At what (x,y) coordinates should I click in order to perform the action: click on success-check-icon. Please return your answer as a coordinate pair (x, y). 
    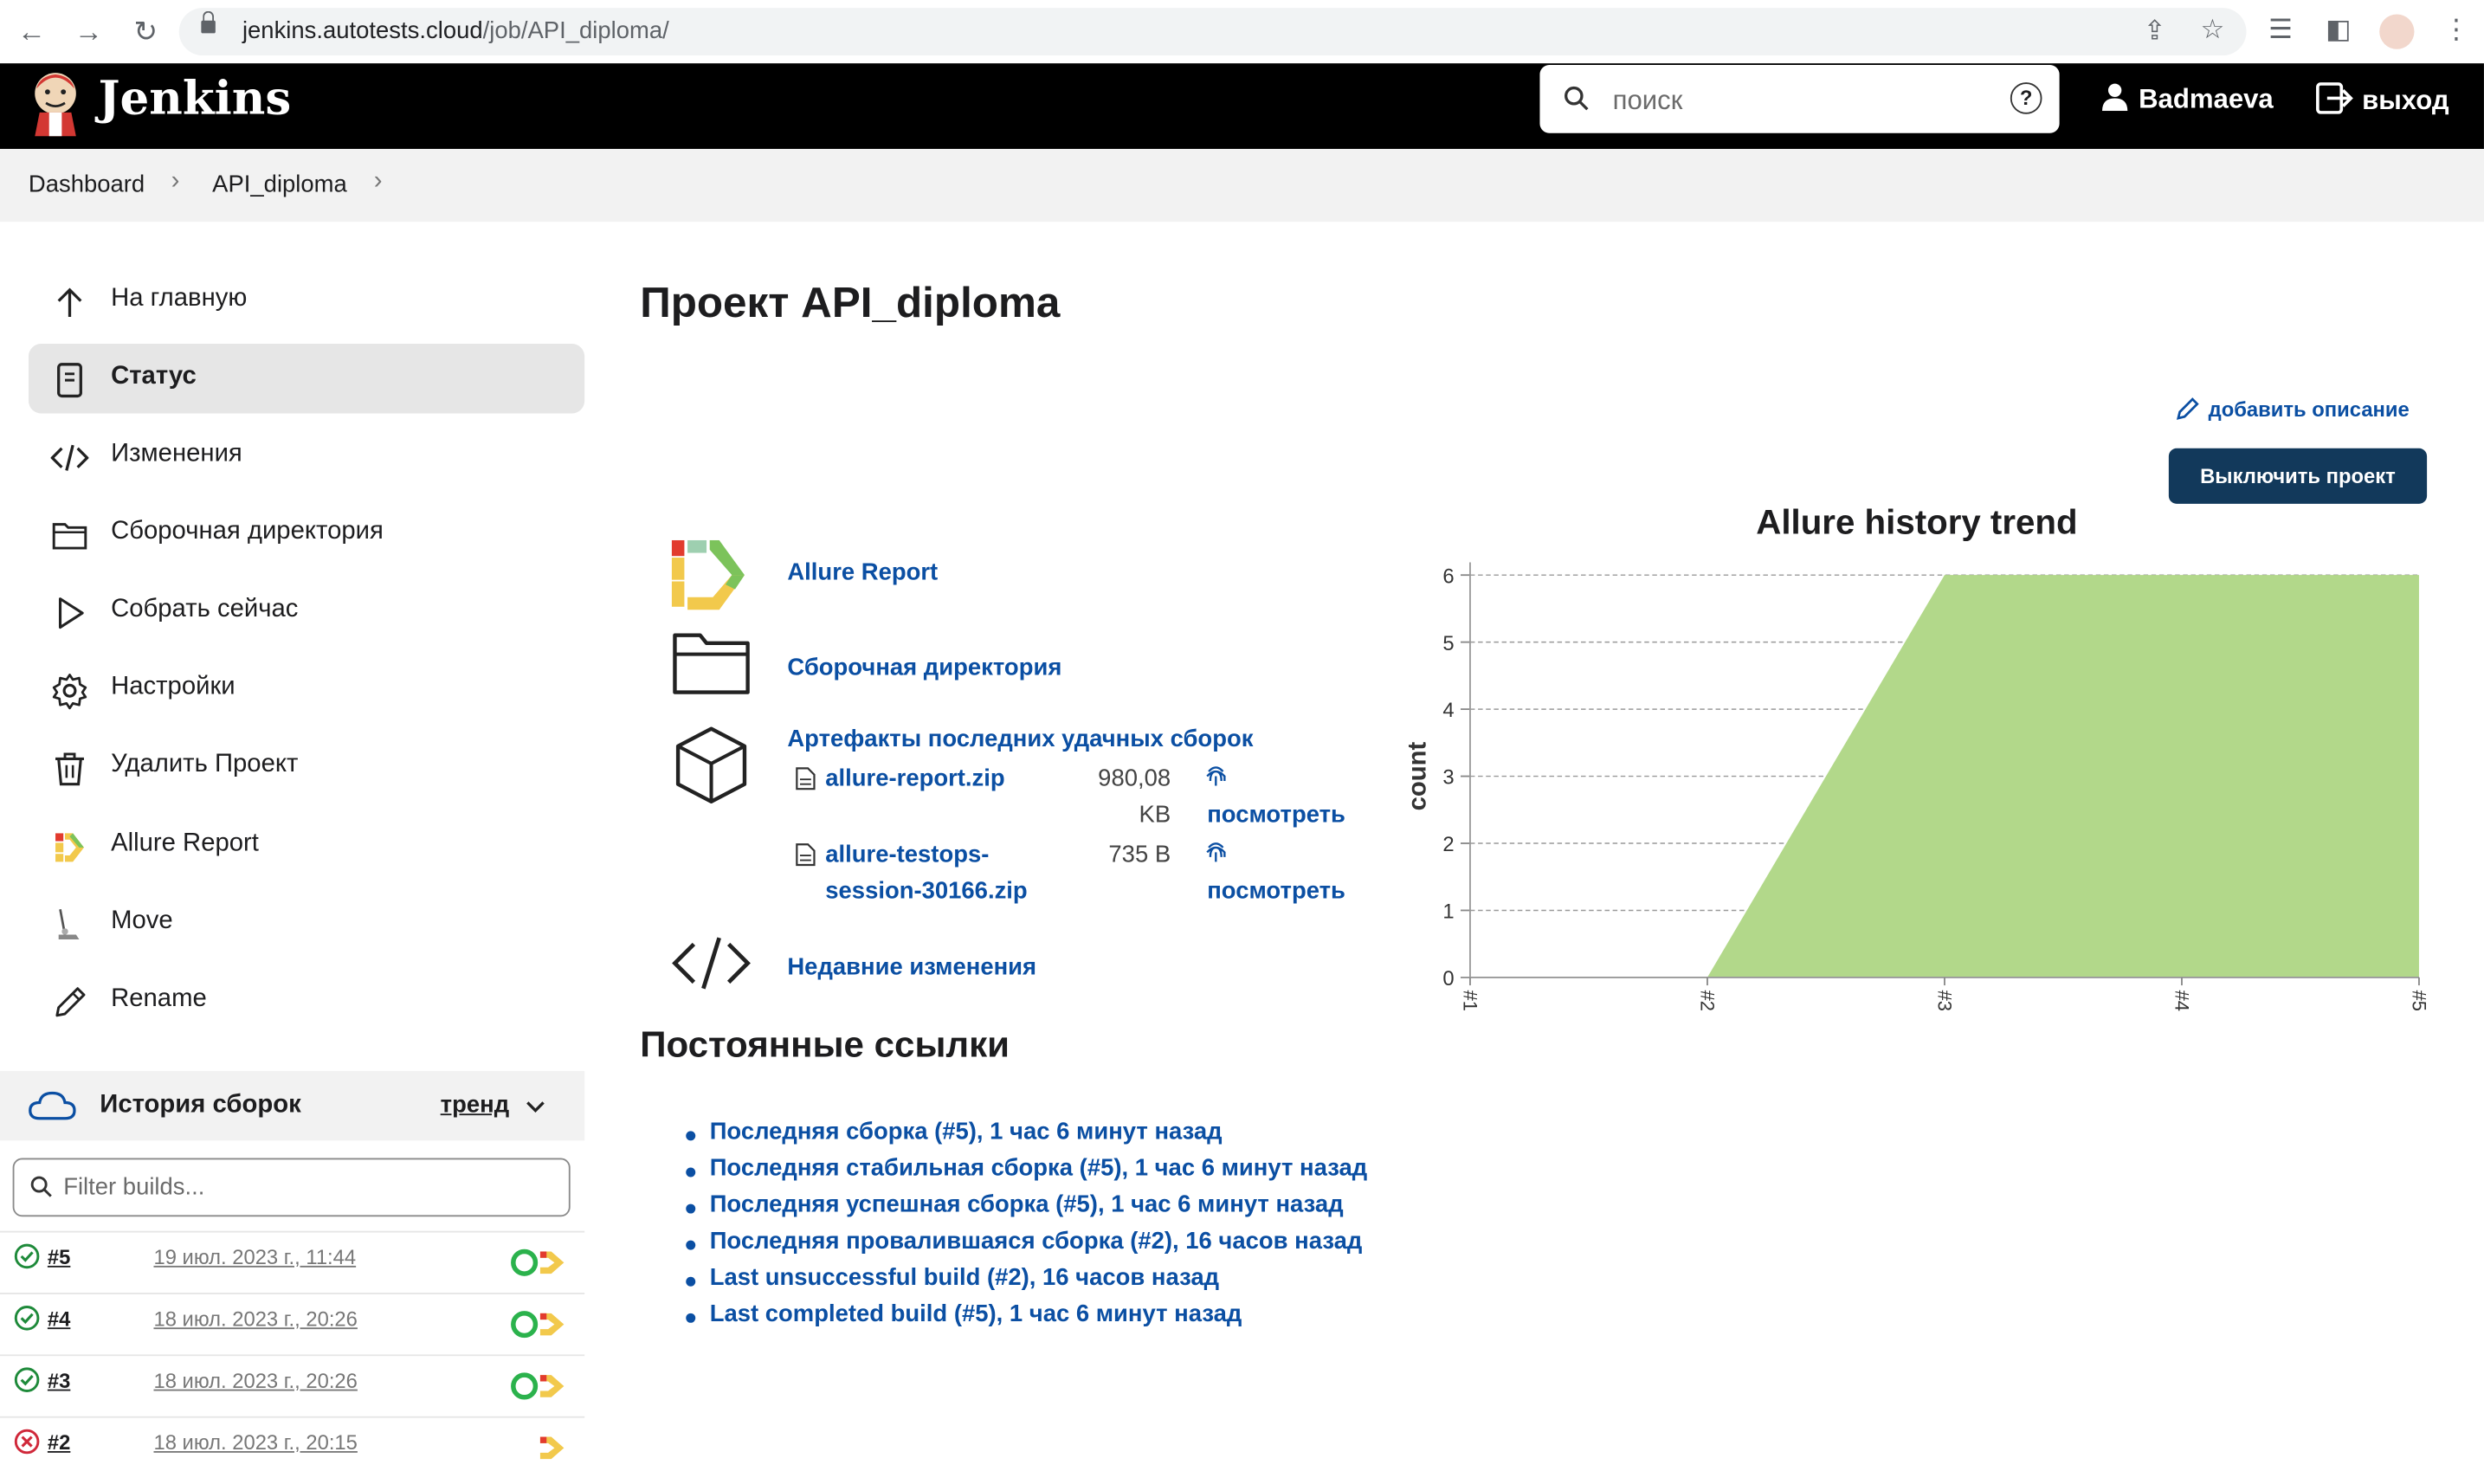
    Looking at the image, I should click on (27, 1256).